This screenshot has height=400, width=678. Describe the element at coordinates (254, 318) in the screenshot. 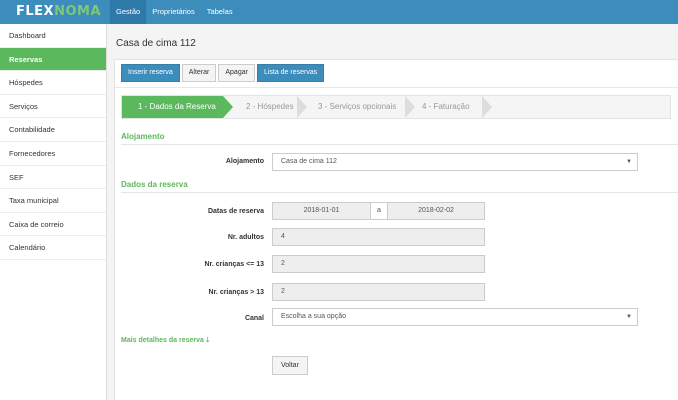

I see `canal-label: Canal` at that location.